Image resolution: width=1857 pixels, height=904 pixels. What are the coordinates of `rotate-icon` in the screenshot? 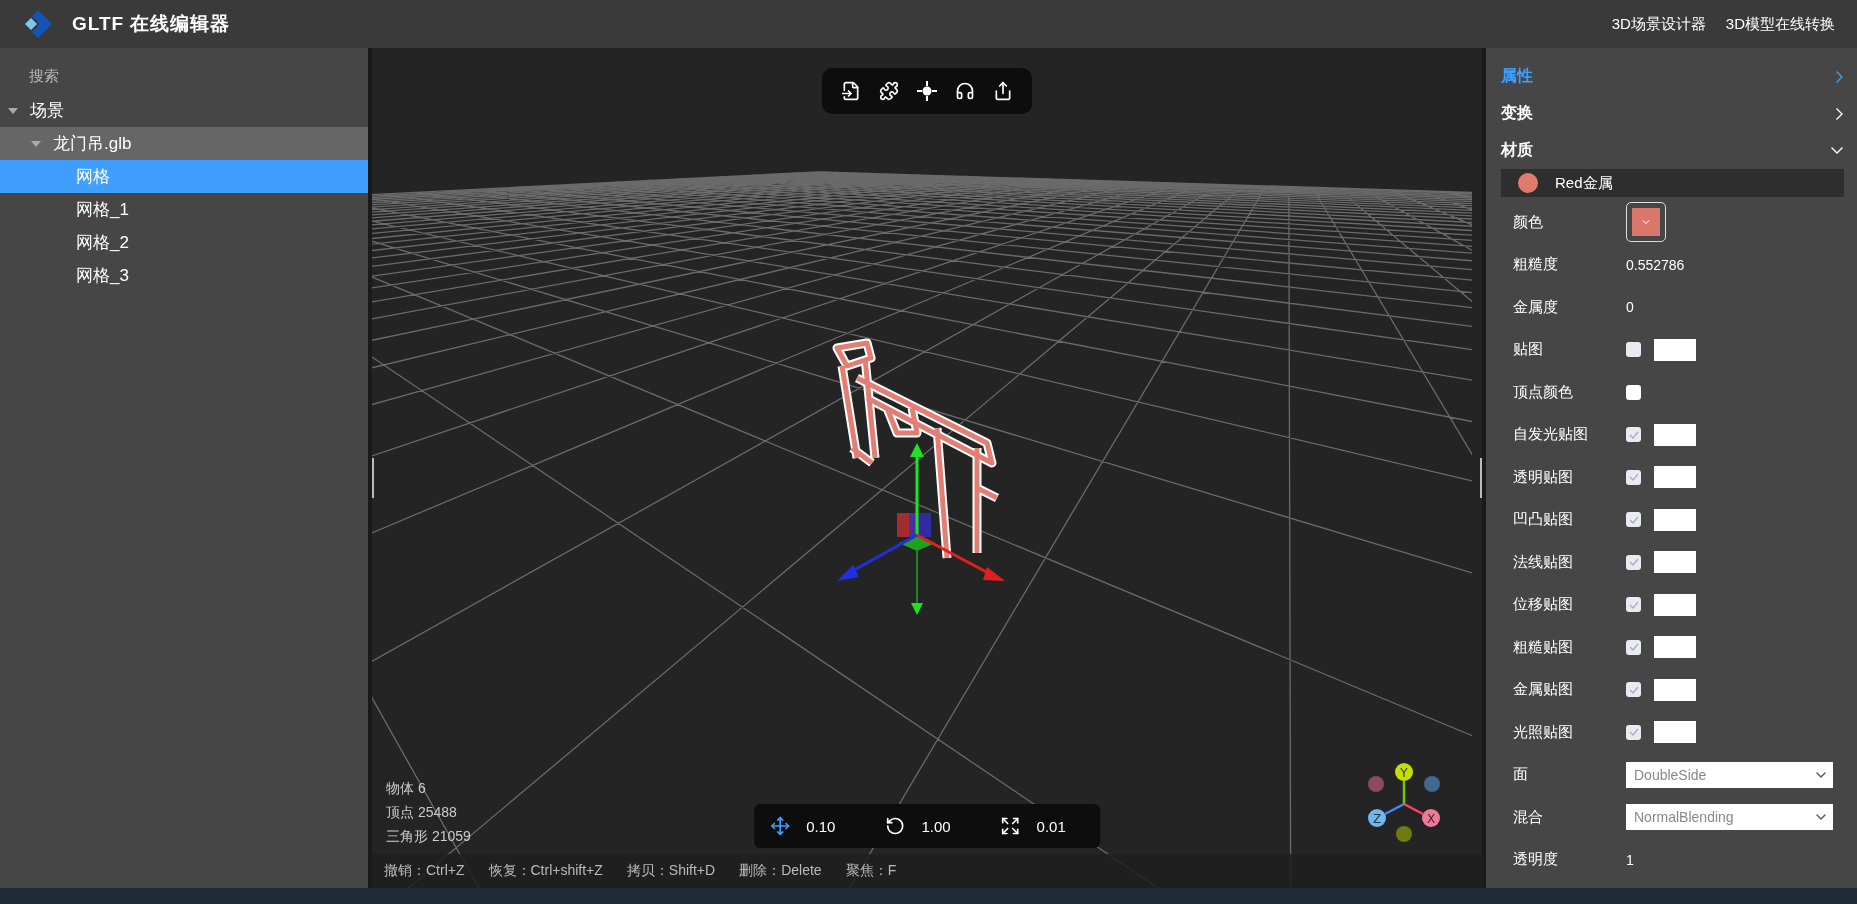 It's located at (895, 826).